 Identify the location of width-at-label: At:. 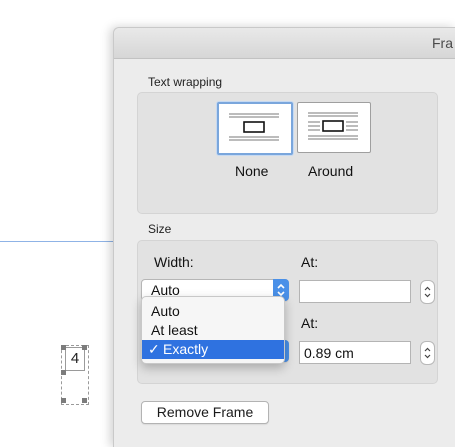
(310, 262).